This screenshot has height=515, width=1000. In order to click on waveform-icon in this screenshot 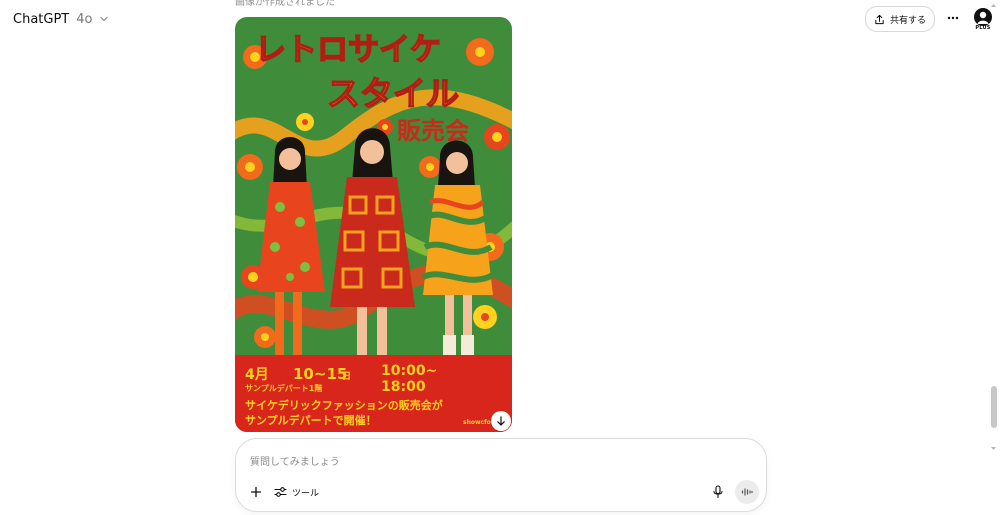, I will do `click(747, 492)`.